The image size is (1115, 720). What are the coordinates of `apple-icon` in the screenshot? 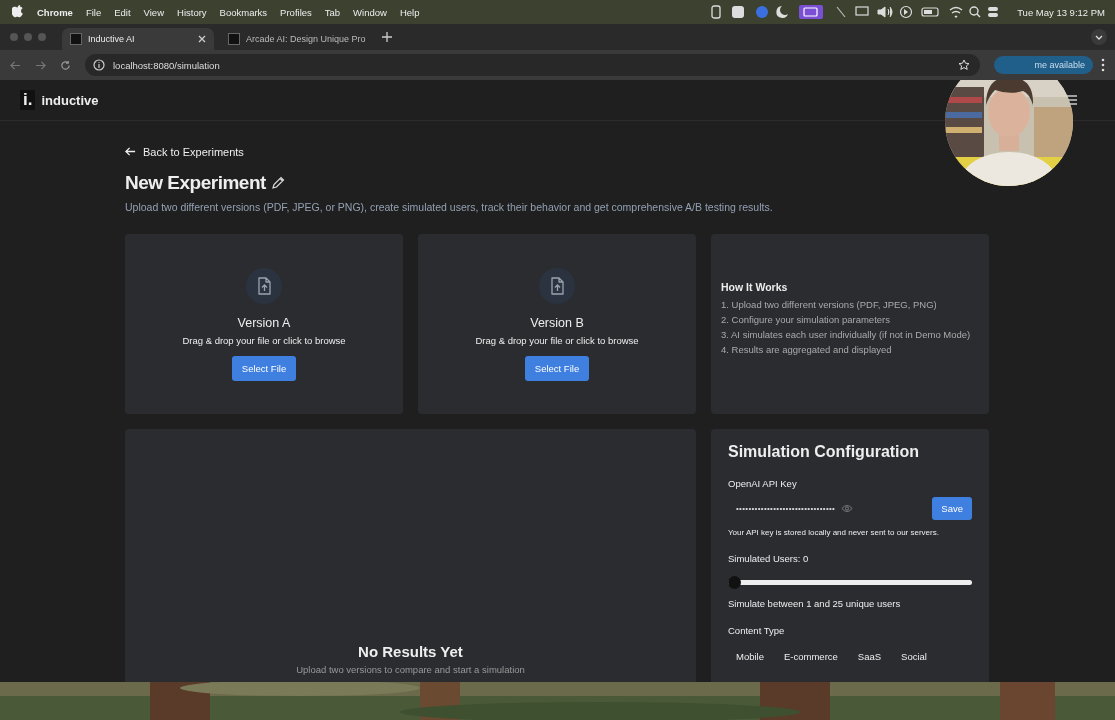 It's located at (18, 12).